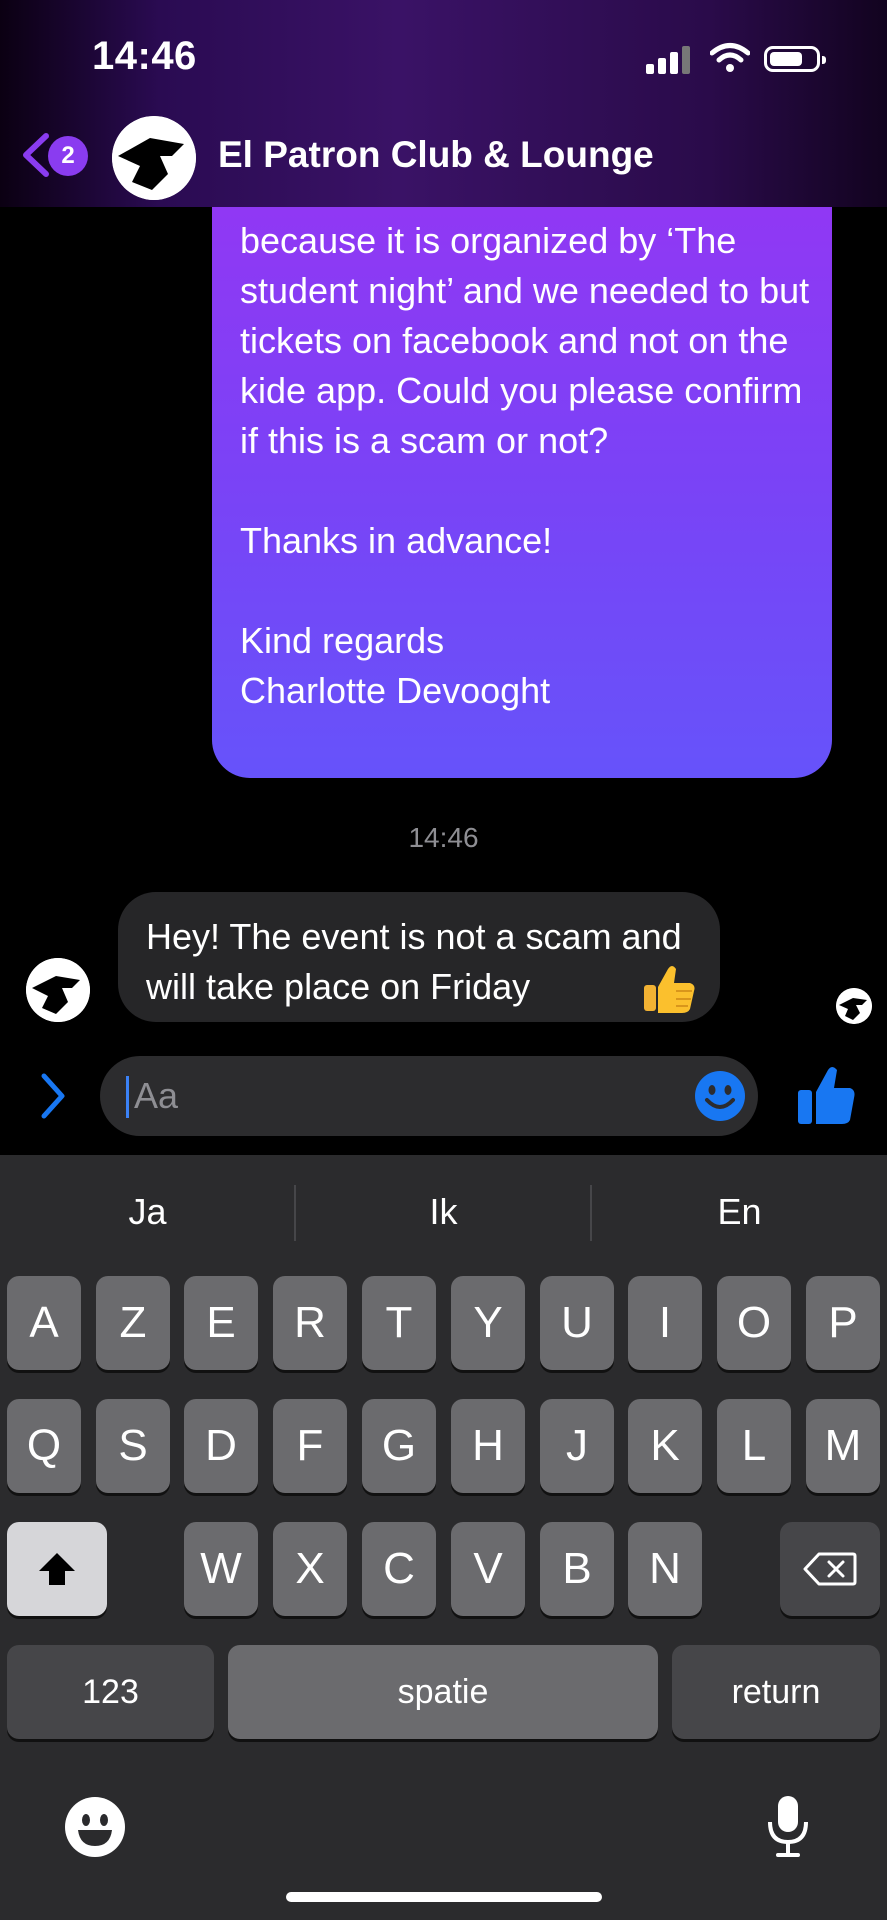 The height and width of the screenshot is (1920, 887). I want to click on message-timestamp: 14:46, so click(443, 837).